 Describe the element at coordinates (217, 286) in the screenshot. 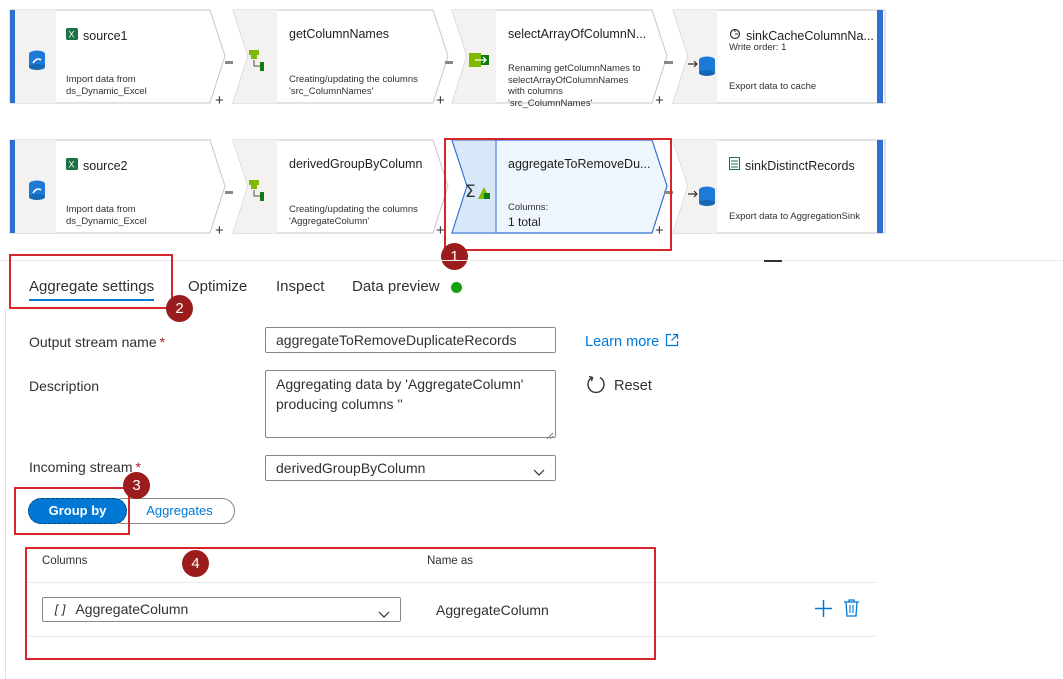

I see `tab-optimize: Optimize` at that location.